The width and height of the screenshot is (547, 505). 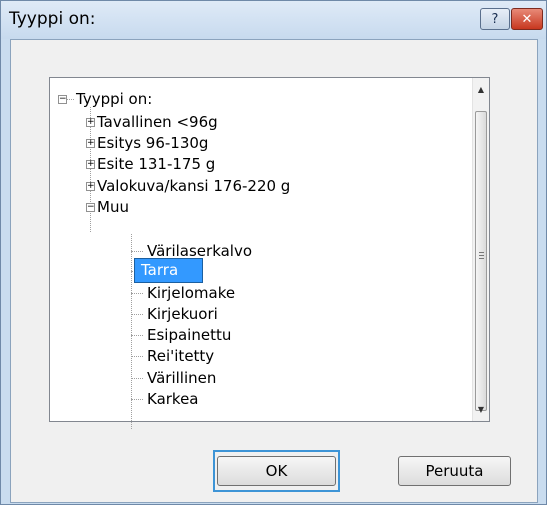 What do you see at coordinates (260, 405) in the screenshot?
I see `tree-clip: Karkea` at bounding box center [260, 405].